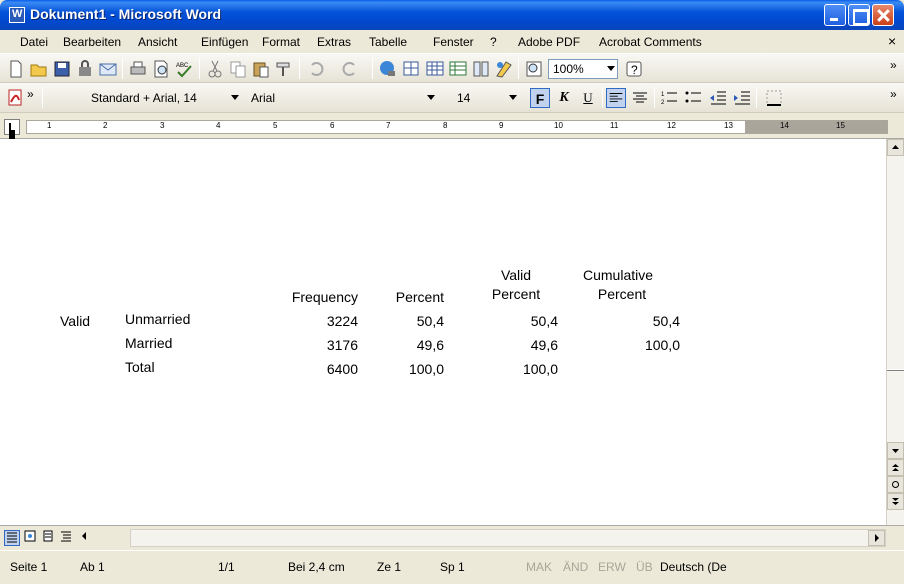 Image resolution: width=904 pixels, height=584 pixels. What do you see at coordinates (694, 98) in the screenshot?
I see `bullets-icon` at bounding box center [694, 98].